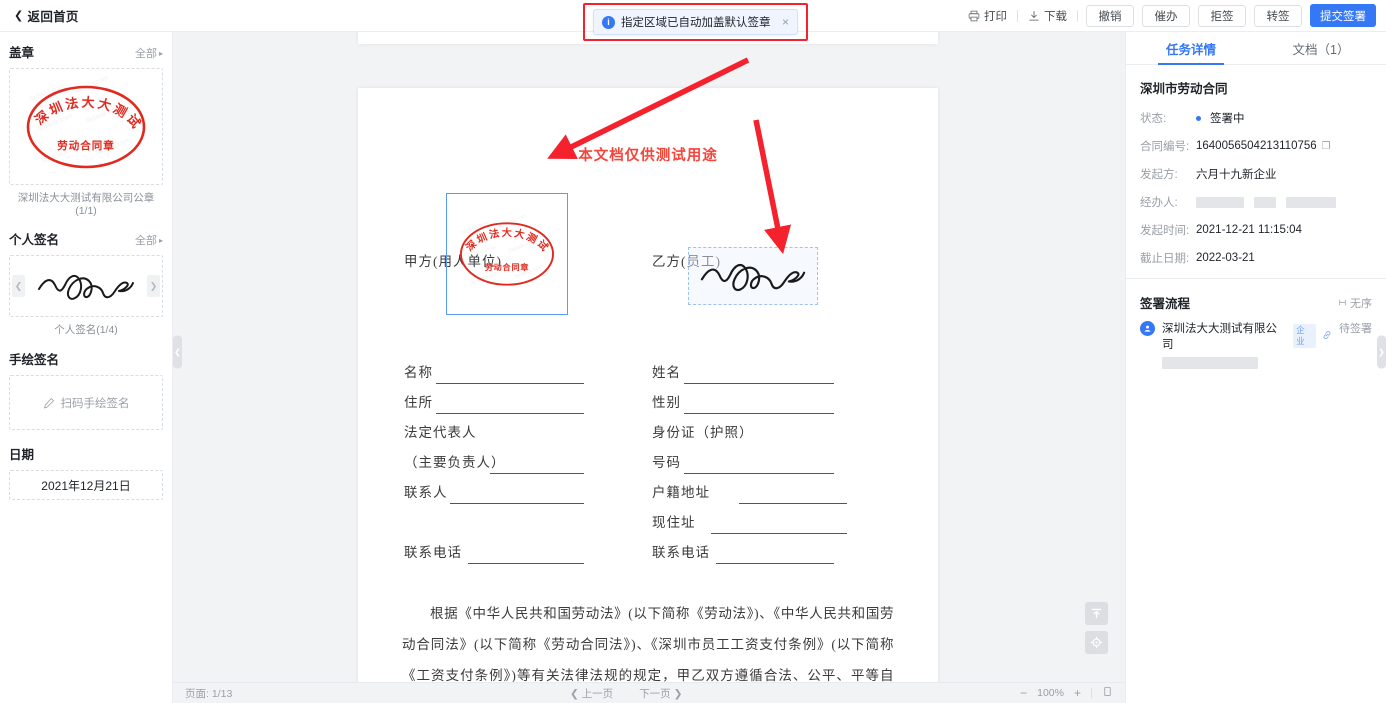 The height and width of the screenshot is (703, 1386). Describe the element at coordinates (785, 22) in the screenshot. I see `close-icon: ×` at that location.